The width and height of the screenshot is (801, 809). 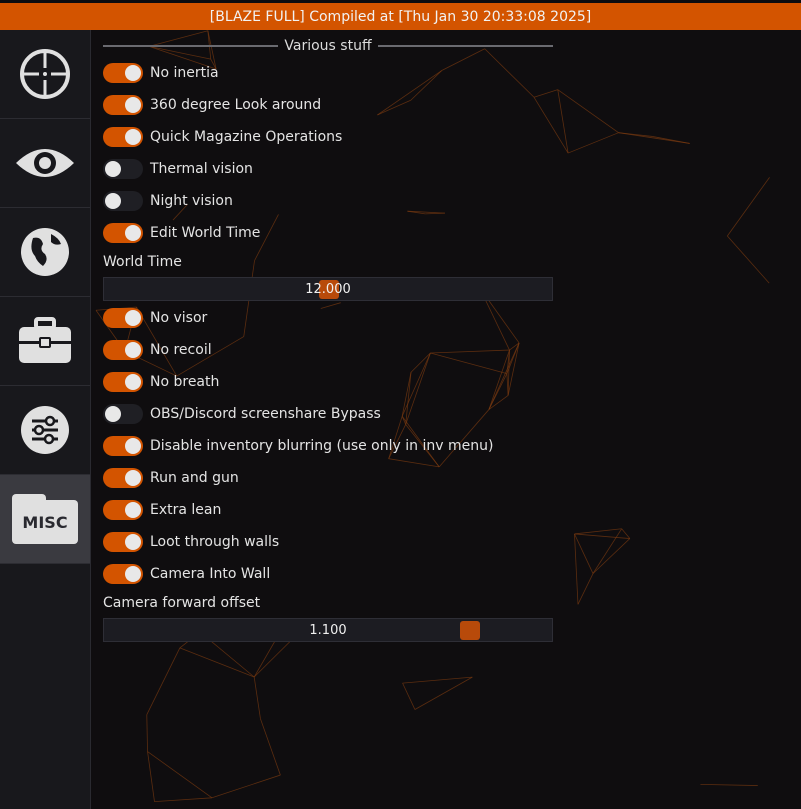 I want to click on toggle-row: Edit World Time, so click(x=181, y=233).